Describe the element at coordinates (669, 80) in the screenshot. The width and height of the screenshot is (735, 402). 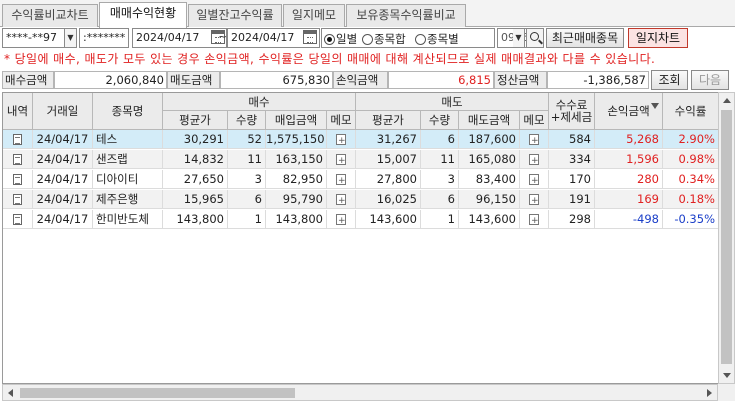
I see `query-button: 조회` at that location.